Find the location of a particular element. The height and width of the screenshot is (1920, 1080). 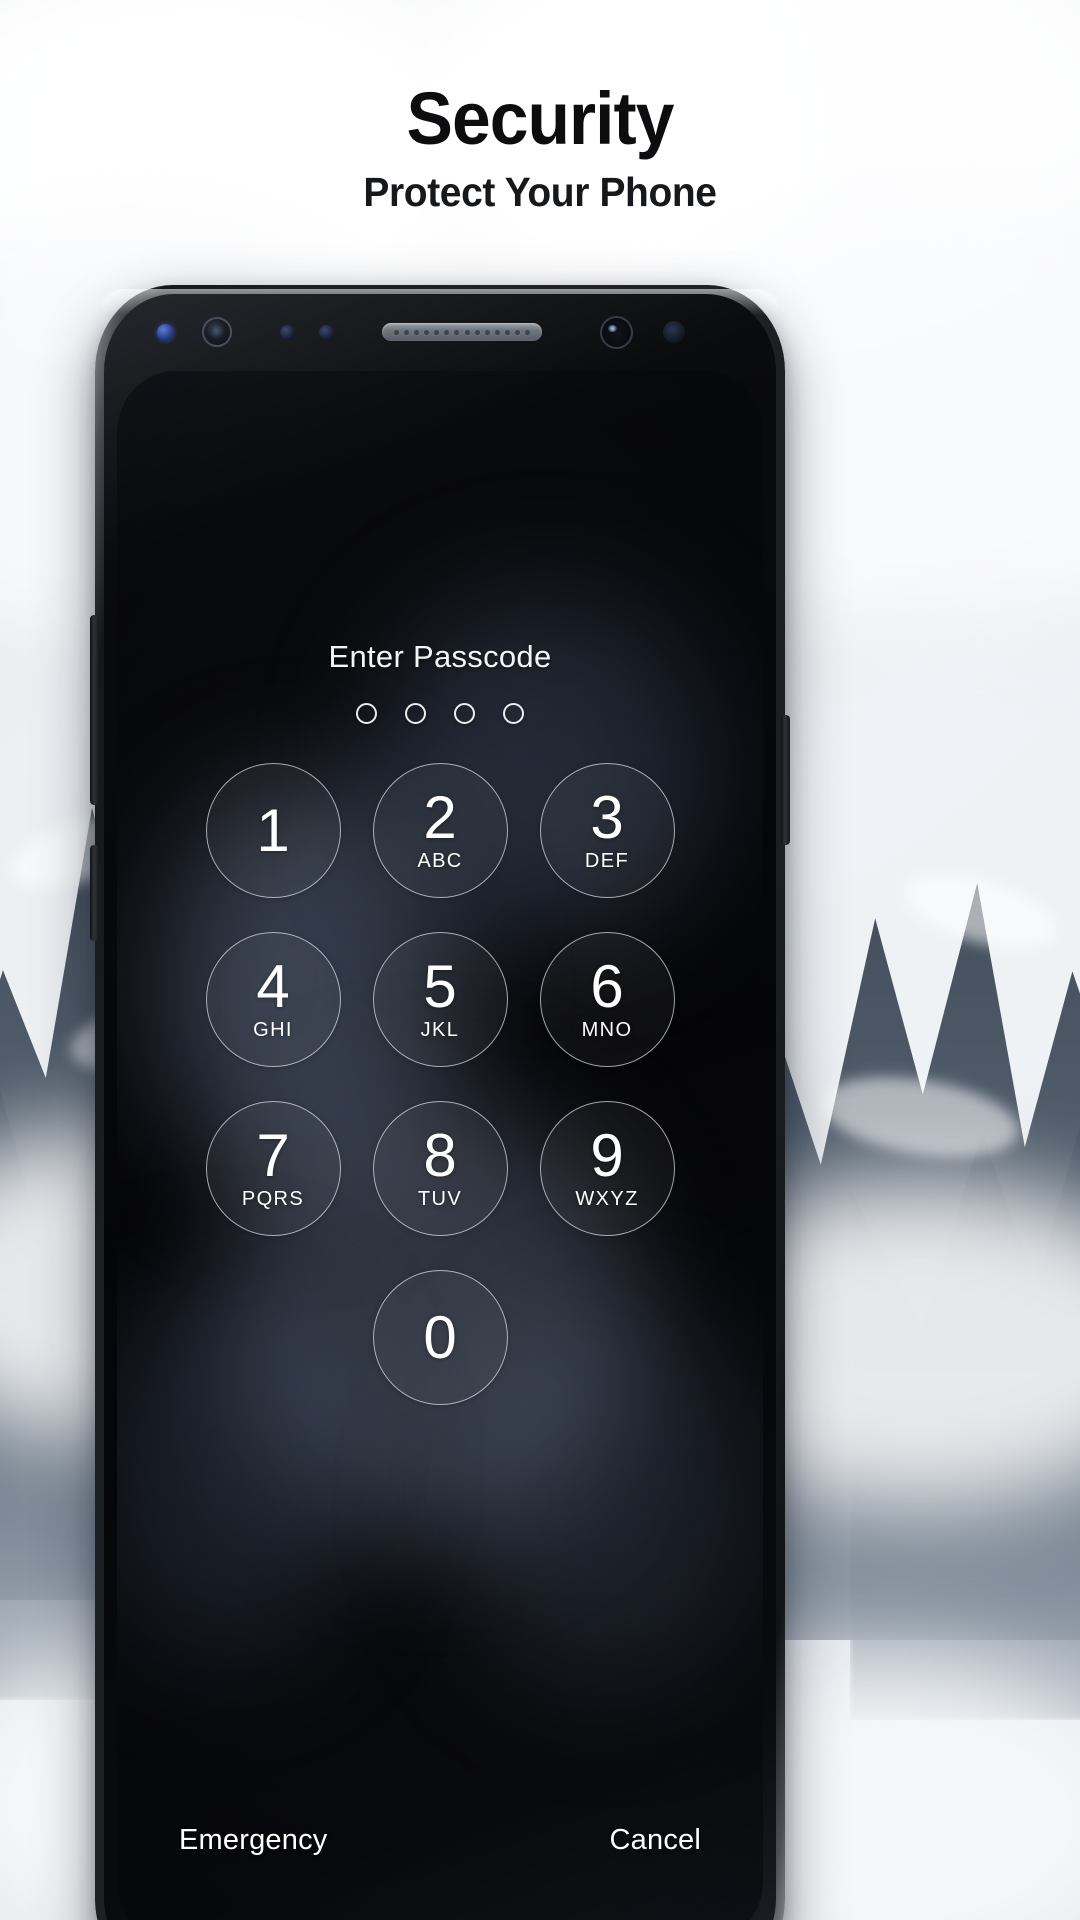

keypad-key-3: 3 DEF is located at coordinates (607, 830).